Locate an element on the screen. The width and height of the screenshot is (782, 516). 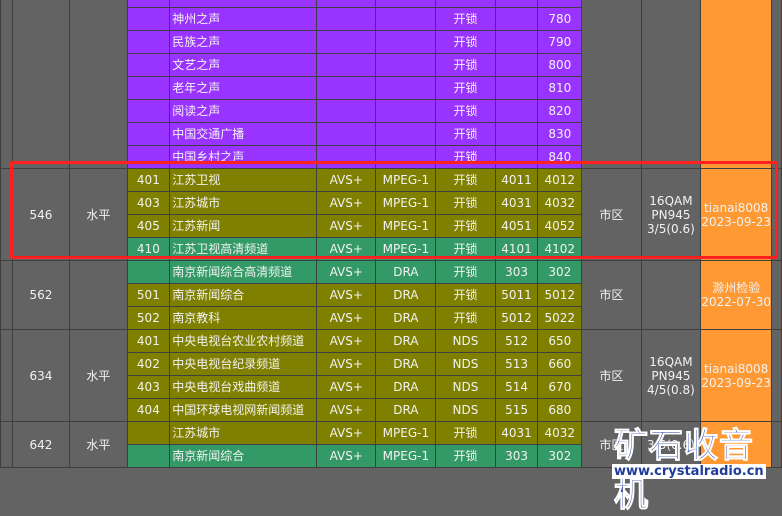
pid-b-cell: 4012 is located at coordinates (560, 180).